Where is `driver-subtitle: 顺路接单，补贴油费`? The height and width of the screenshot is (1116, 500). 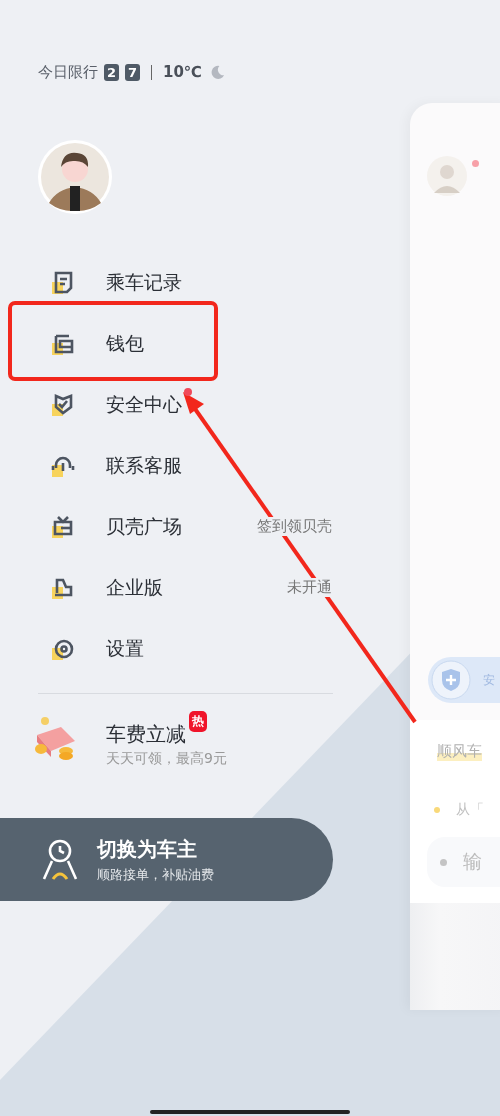 driver-subtitle: 顺路接单，补贴油费 is located at coordinates (155, 874).